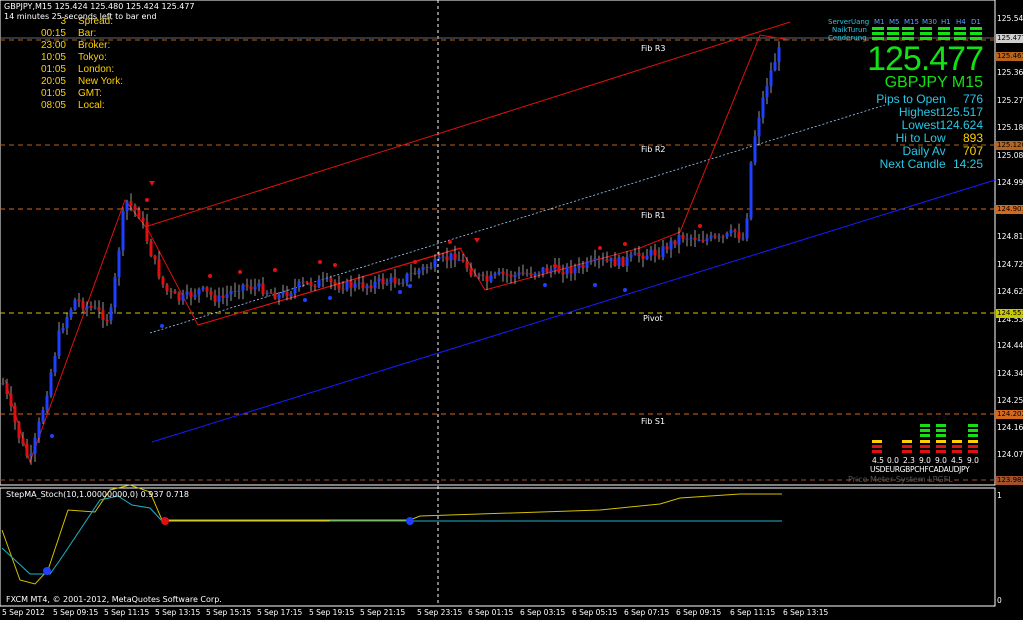  What do you see at coordinates (53, 45) in the screenshot?
I see `clock-time: 23:00` at bounding box center [53, 45].